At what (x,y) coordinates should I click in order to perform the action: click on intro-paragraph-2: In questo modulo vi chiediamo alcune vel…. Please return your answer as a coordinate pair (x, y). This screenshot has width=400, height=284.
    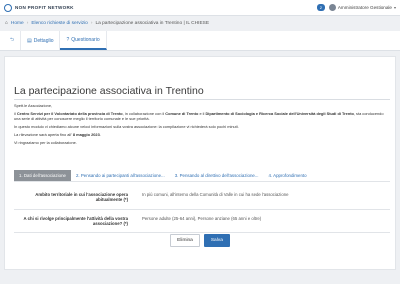
    Looking at the image, I should click on (126, 127).